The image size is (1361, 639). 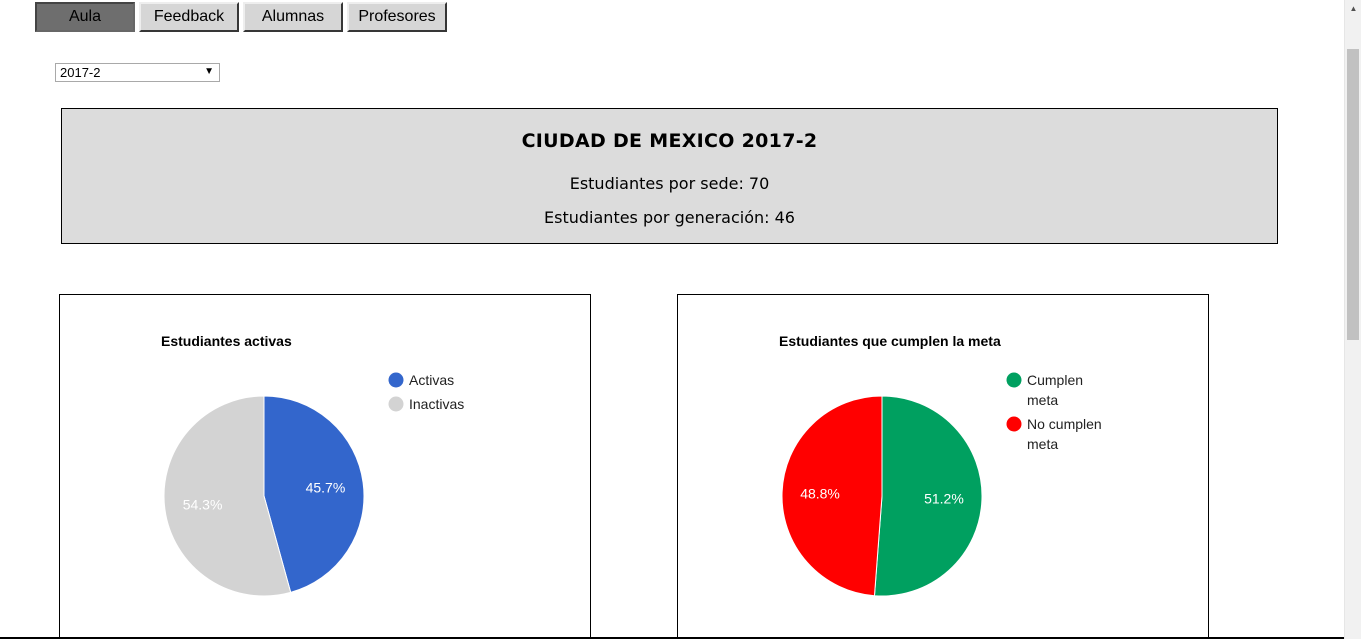 What do you see at coordinates (820, 494) in the screenshot?
I see `slice-percent-label: 48.8%` at bounding box center [820, 494].